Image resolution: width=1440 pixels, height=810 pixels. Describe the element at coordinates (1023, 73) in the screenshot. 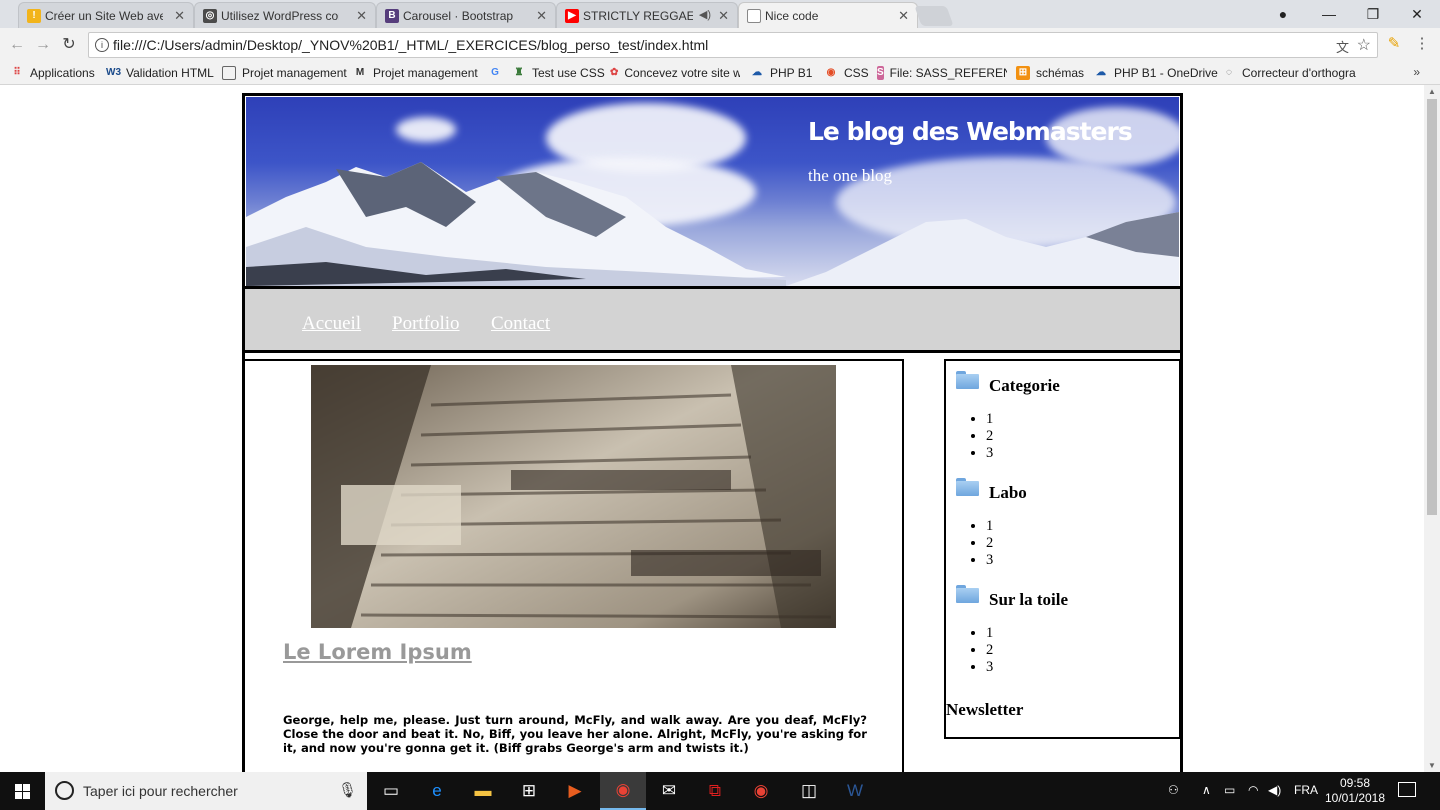

I see `schema-icon: ⊞` at that location.